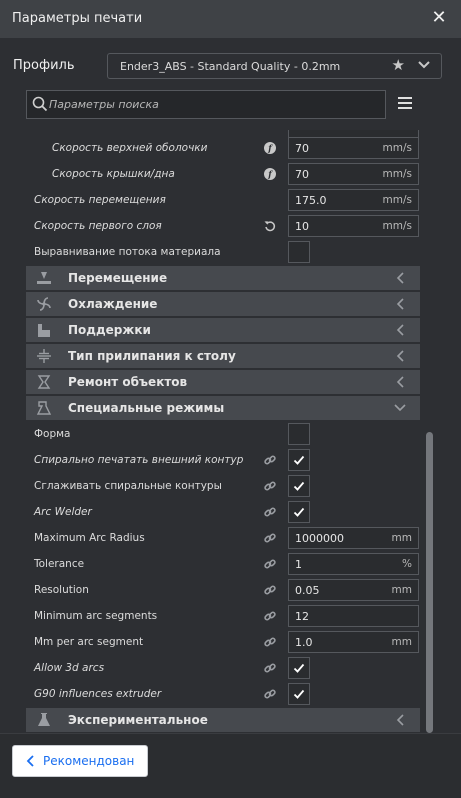  What do you see at coordinates (98, 694) in the screenshot?
I see `setting-label: G90 influences extruder` at bounding box center [98, 694].